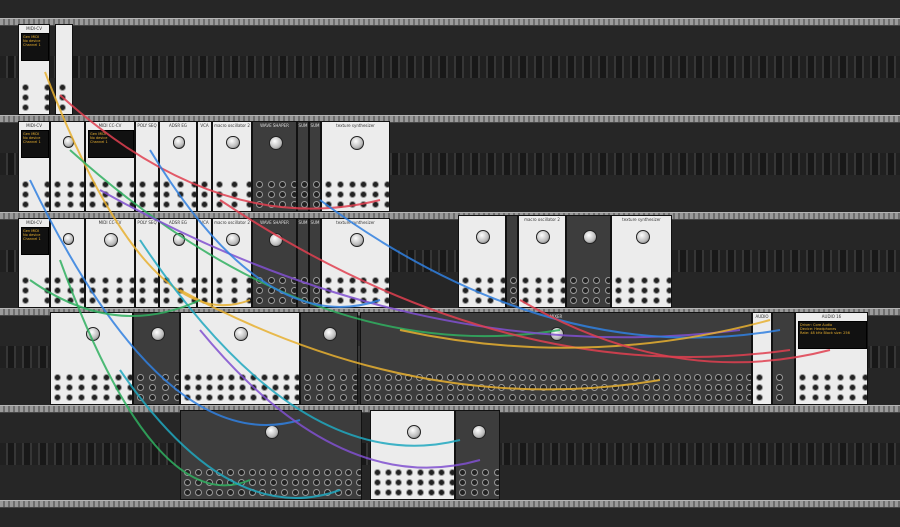 Image resolution: width=900 pixels, height=527 pixels. What do you see at coordinates (178, 263) in the screenshot?
I see `module-adsr-eg: ADSR EG` at bounding box center [178, 263].